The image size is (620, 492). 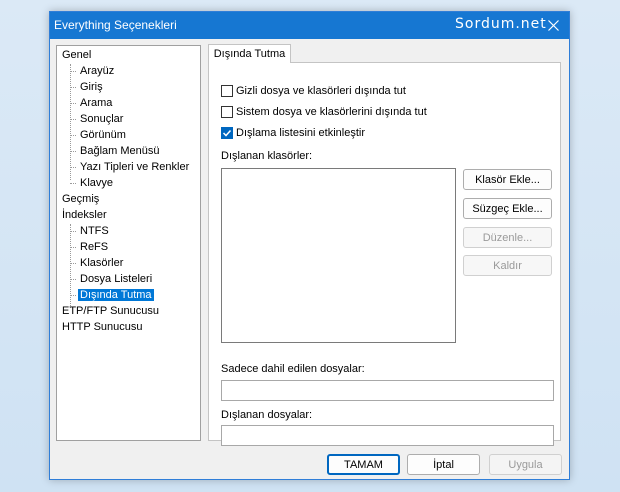 What do you see at coordinates (501, 24) in the screenshot?
I see `watermark-text: Sordum.net` at bounding box center [501, 24].